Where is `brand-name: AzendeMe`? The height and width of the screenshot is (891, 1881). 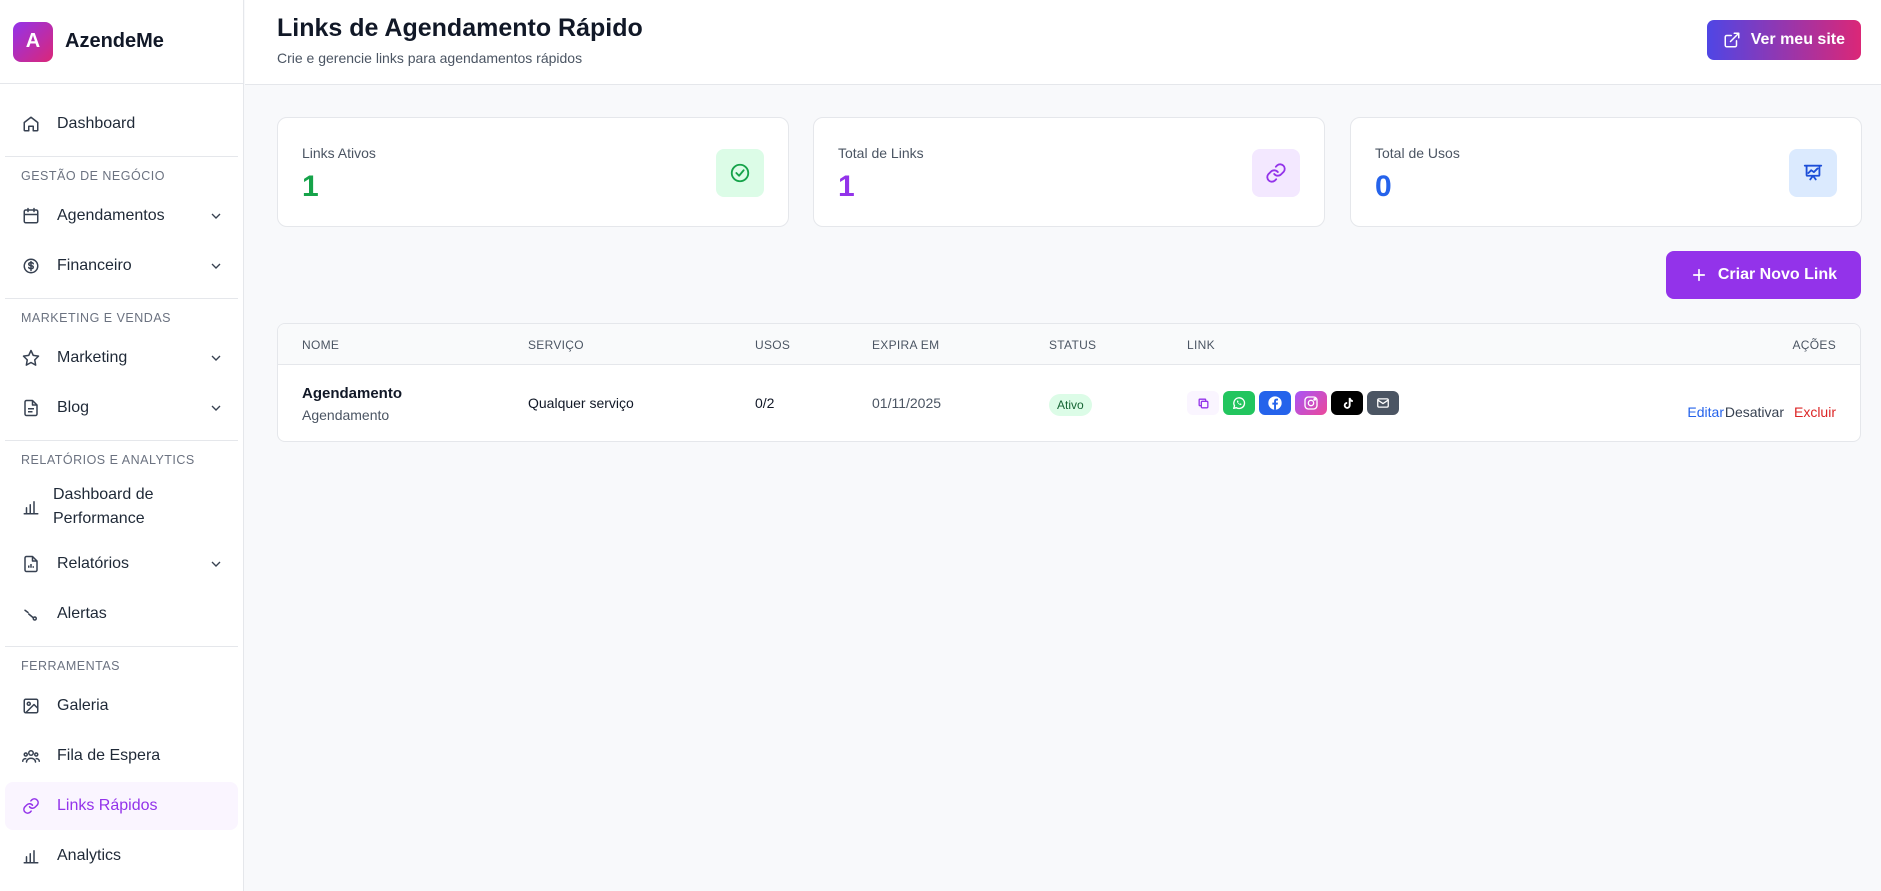 brand-name: AzendeMe is located at coordinates (114, 41).